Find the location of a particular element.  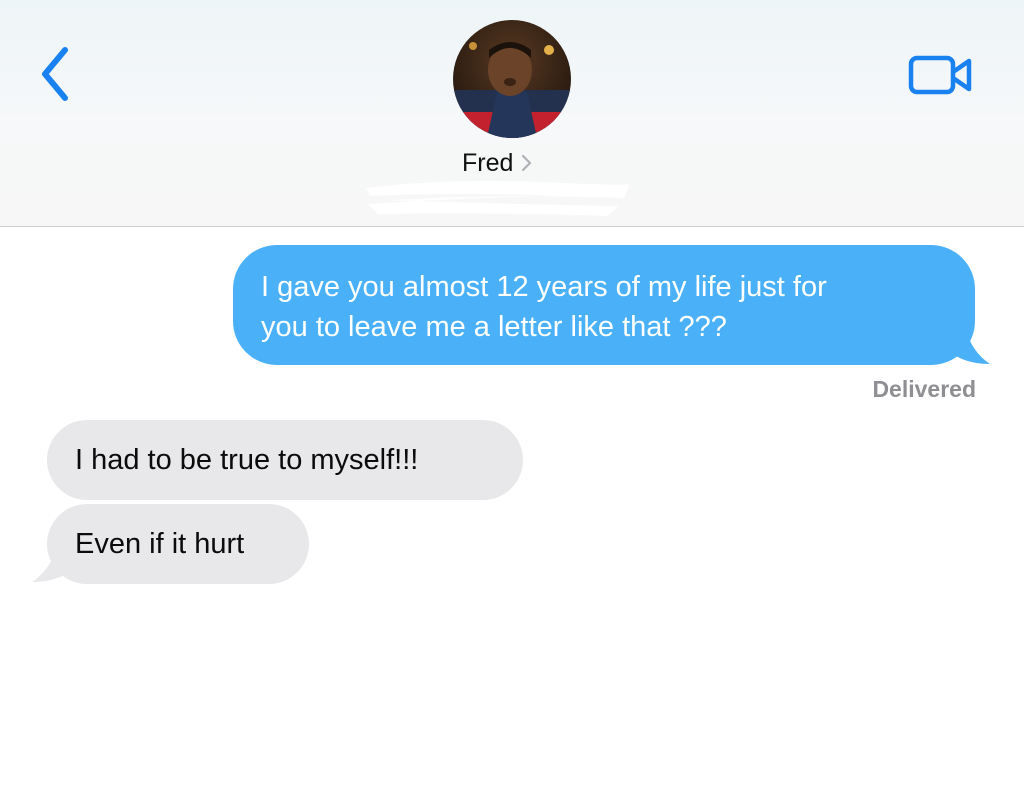

delivered-status: Delivered is located at coordinates (924, 389).